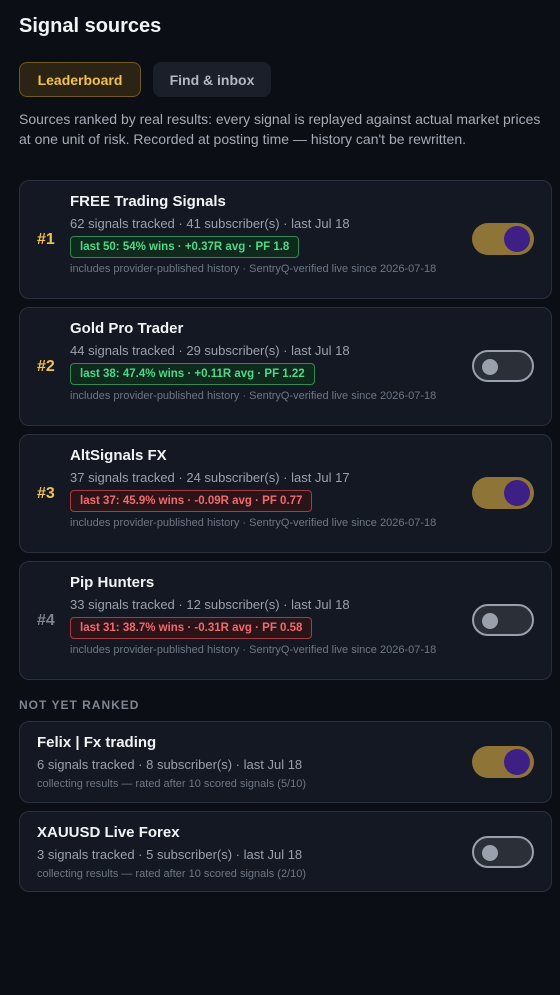 This screenshot has height=995, width=560. Describe the element at coordinates (127, 328) in the screenshot. I see `source-name: Gold Pro Trader` at that location.